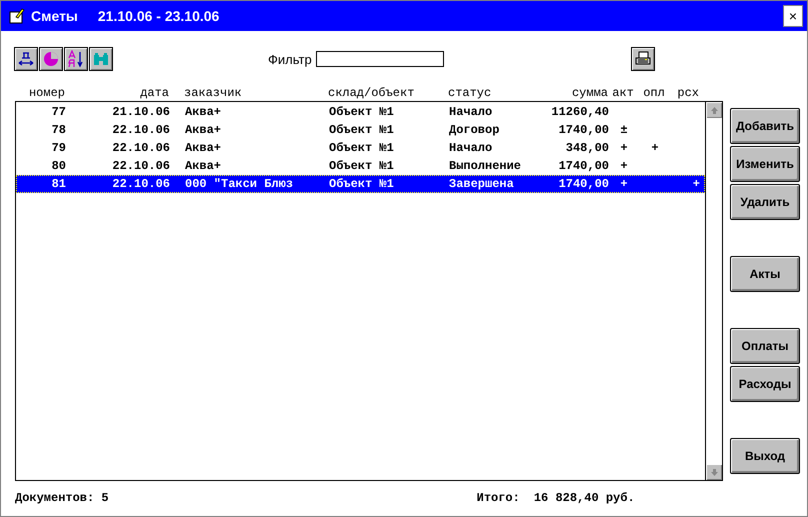 This screenshot has width=808, height=517. Describe the element at coordinates (498, 498) in the screenshot. I see `total-label: Итого:` at that location.